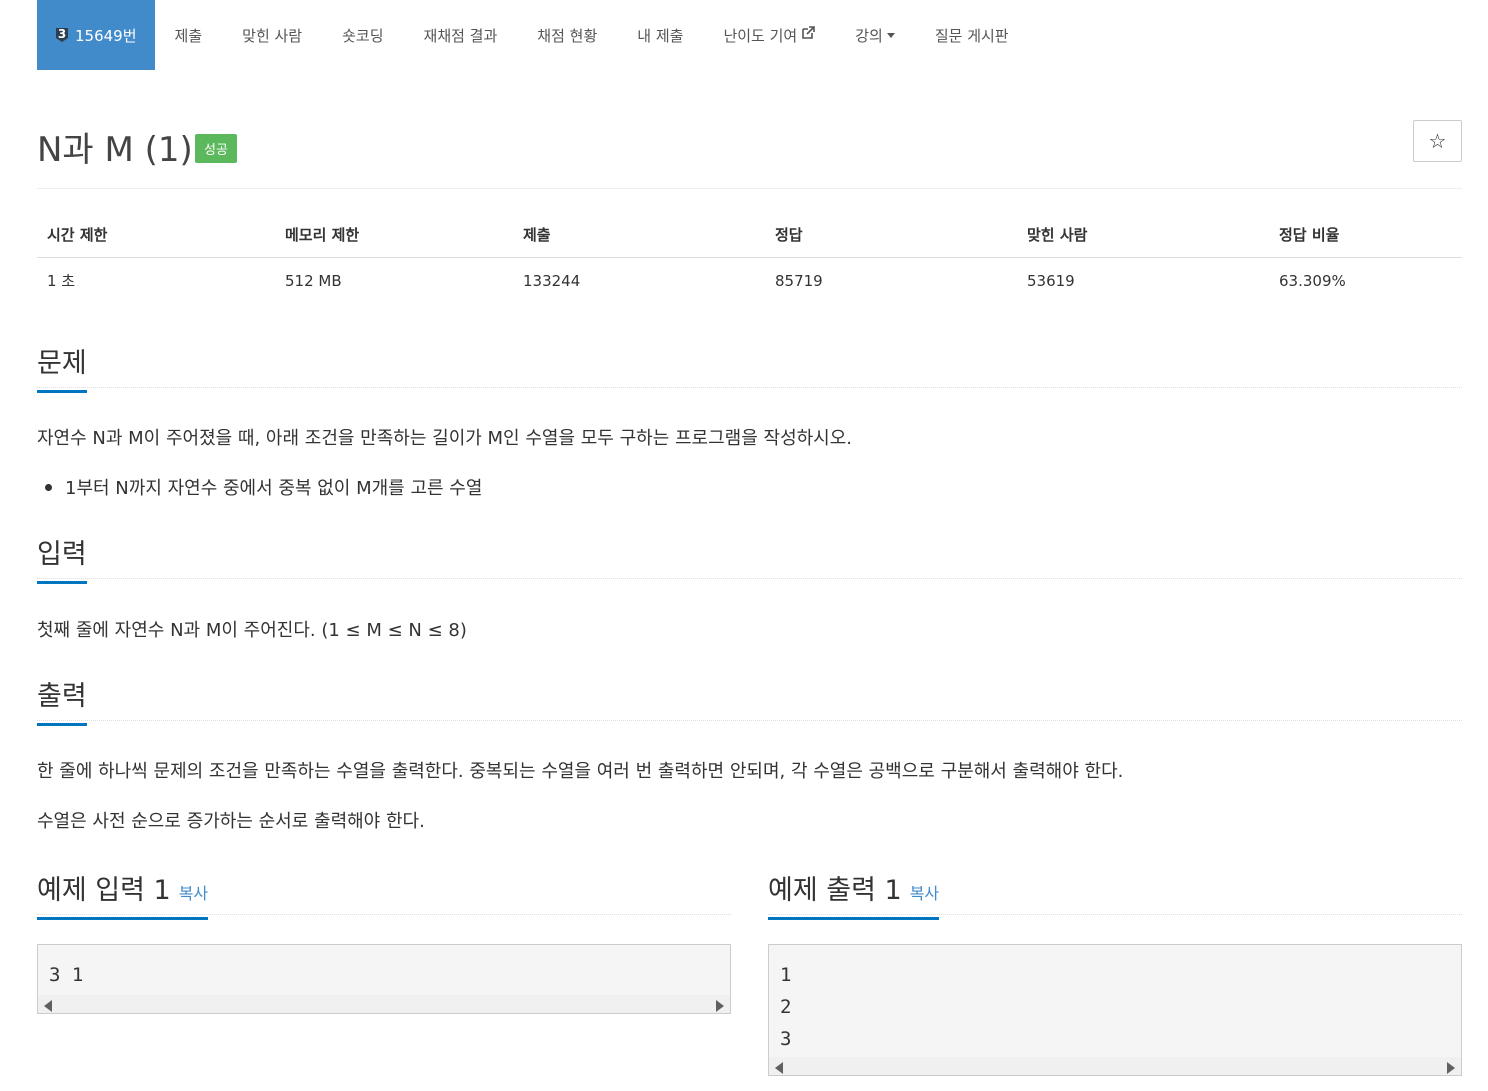 The height and width of the screenshot is (1091, 1488). I want to click on input-section-header: 입력, so click(749, 558).